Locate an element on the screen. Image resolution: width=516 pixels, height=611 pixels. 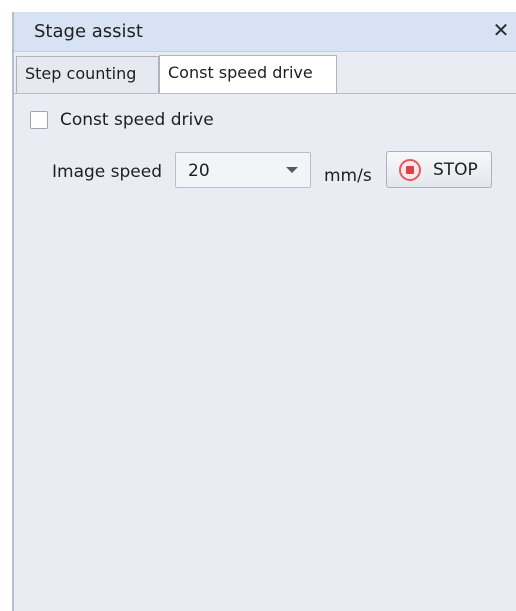
const-speed-drive-checkbox-row: Const speed drive is located at coordinates (122, 120).